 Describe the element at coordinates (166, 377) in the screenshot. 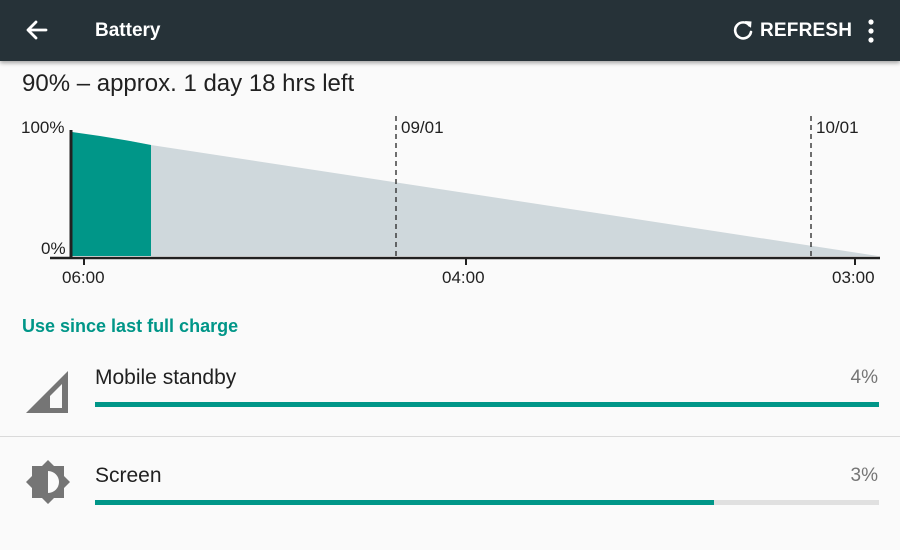

I see `usage-item-name: Mobile standby` at that location.